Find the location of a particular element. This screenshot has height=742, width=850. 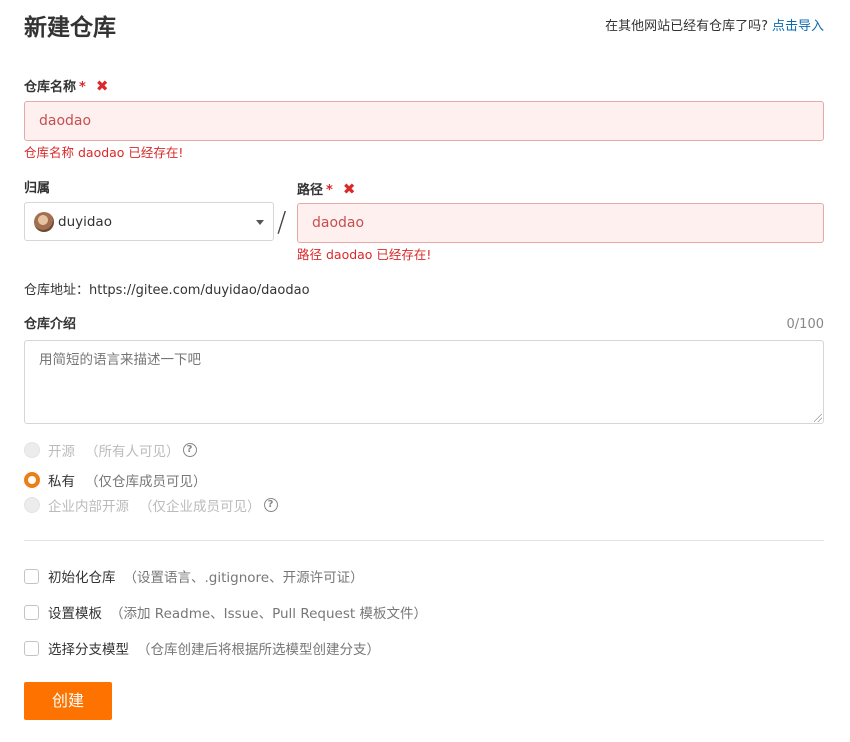

description-textarea is located at coordinates (424, 382).